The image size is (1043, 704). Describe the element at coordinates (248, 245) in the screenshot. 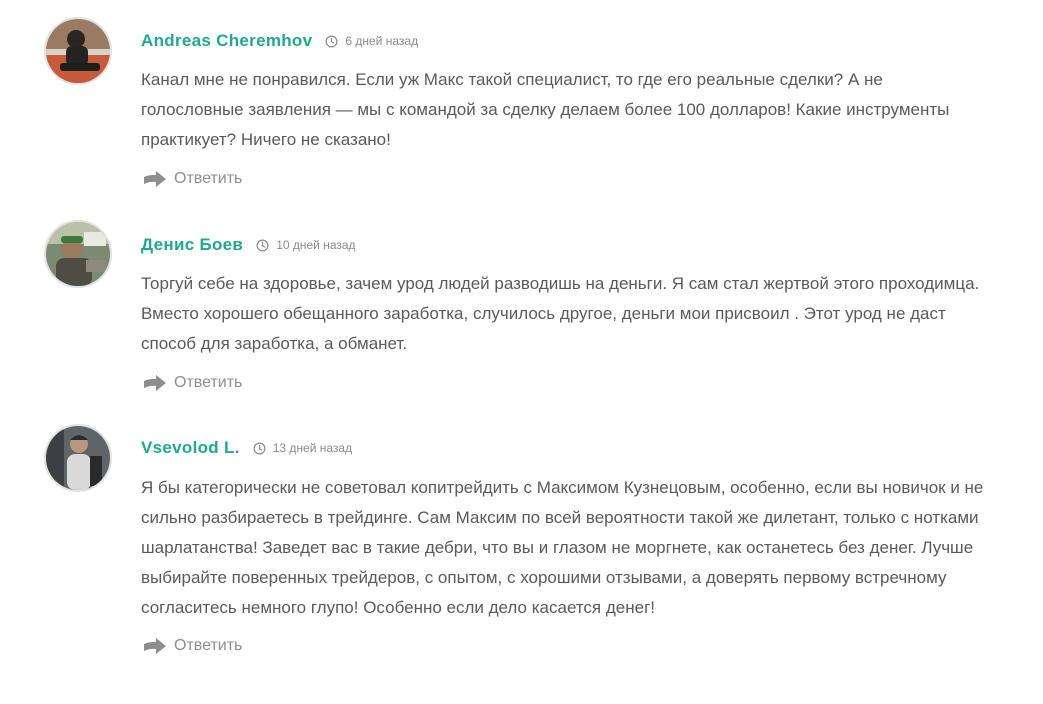

I see `comment-meta: Денис Боев 10 дней назад` at that location.